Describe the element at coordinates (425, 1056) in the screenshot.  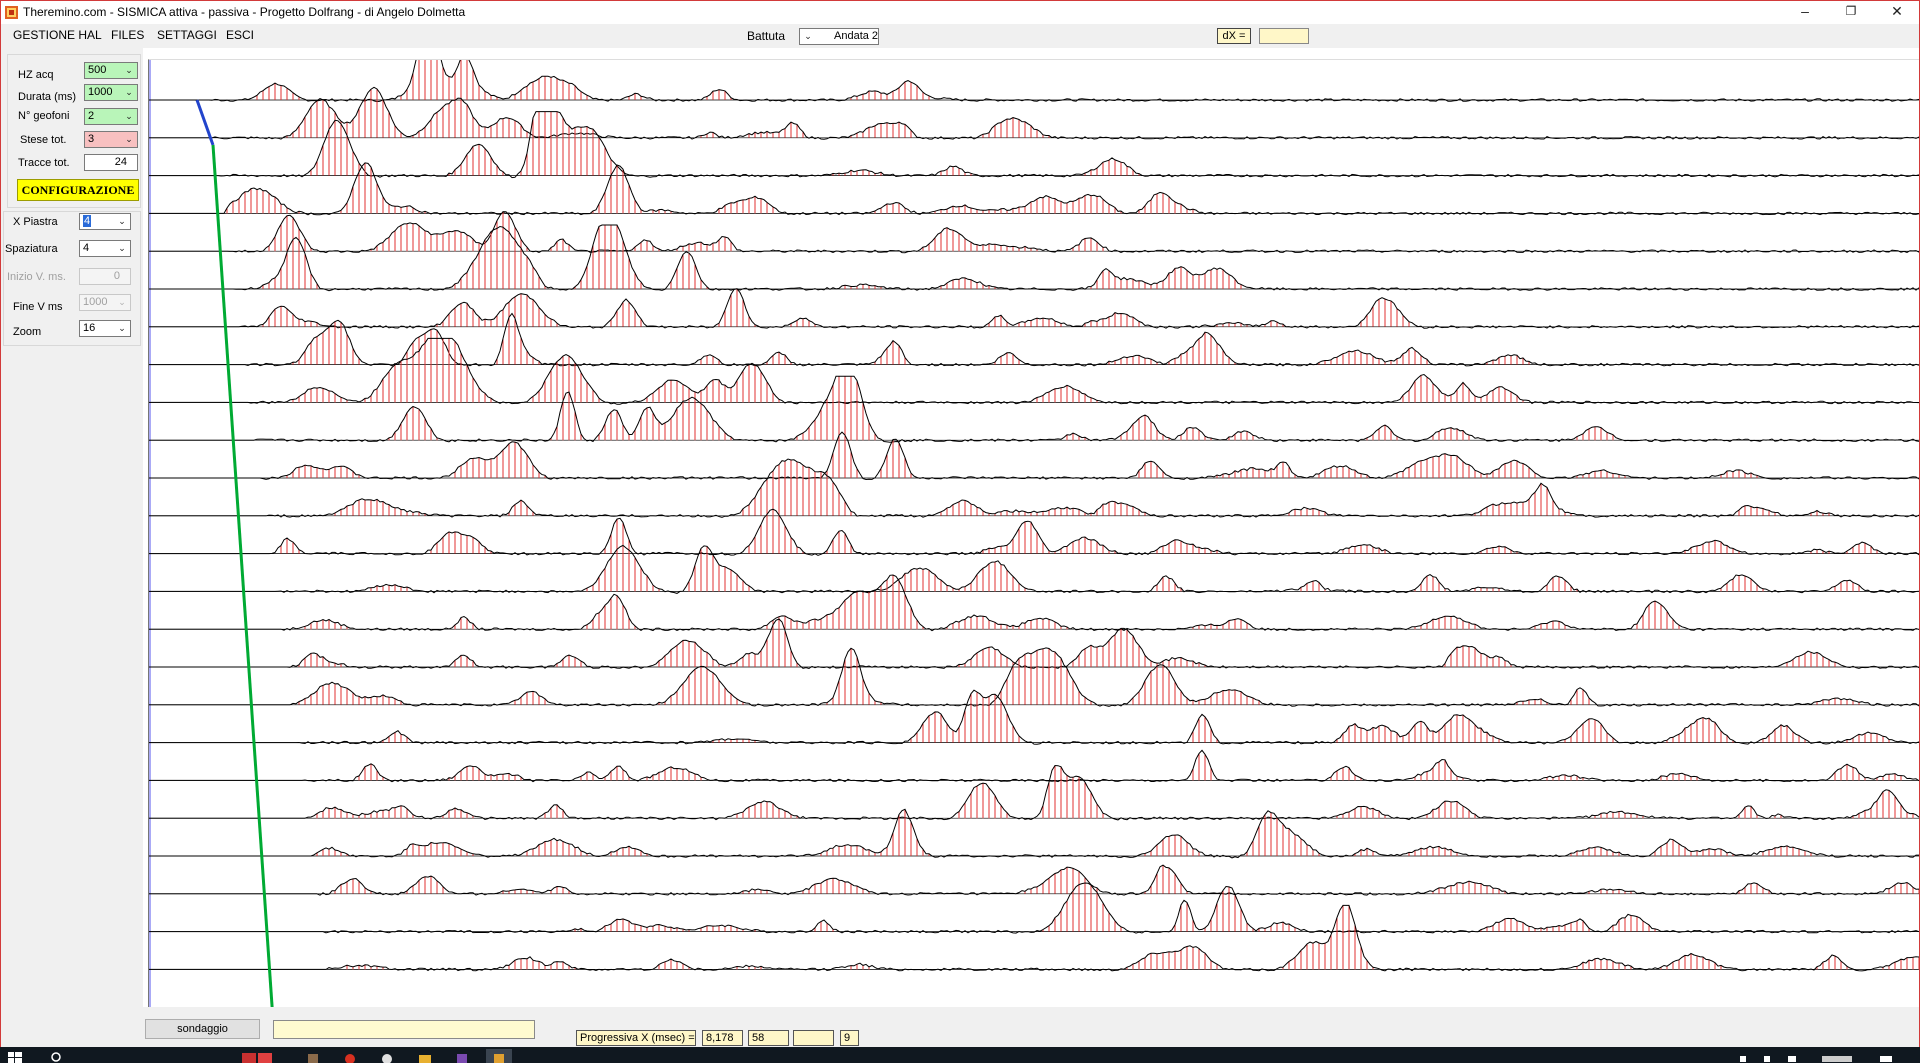
I see `folder-icon` at that location.